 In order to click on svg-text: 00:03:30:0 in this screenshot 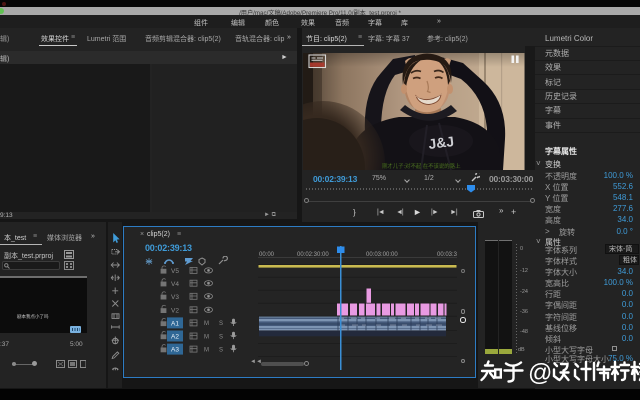, I will do `click(447, 255)`.